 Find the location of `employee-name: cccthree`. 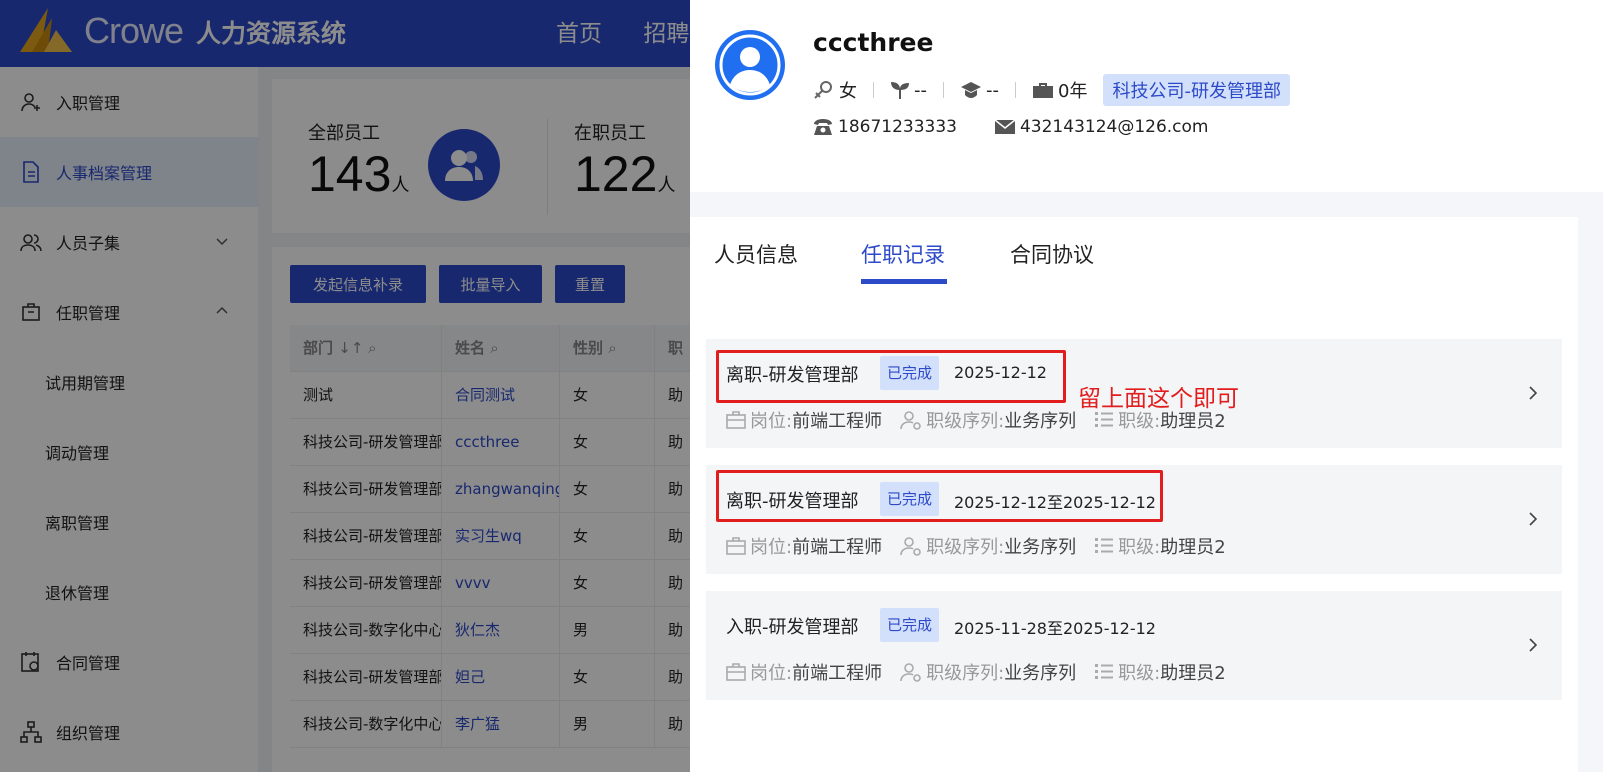

employee-name: cccthree is located at coordinates (873, 42).